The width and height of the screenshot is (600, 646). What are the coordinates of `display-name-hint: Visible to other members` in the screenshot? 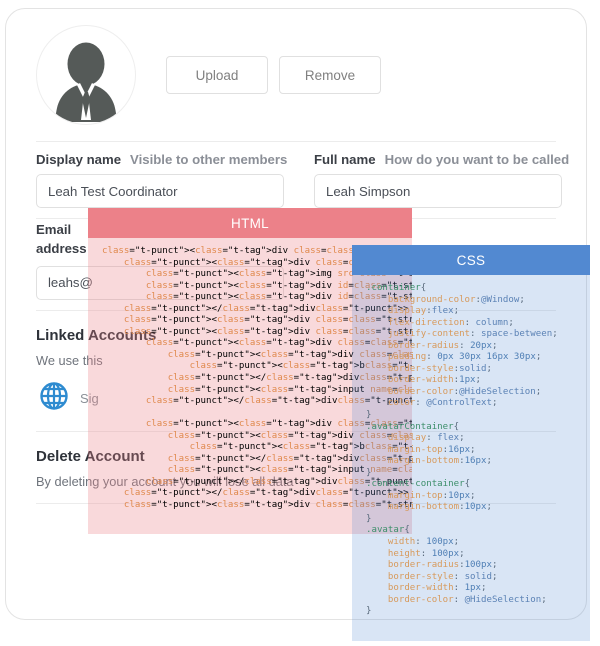 It's located at (209, 159).